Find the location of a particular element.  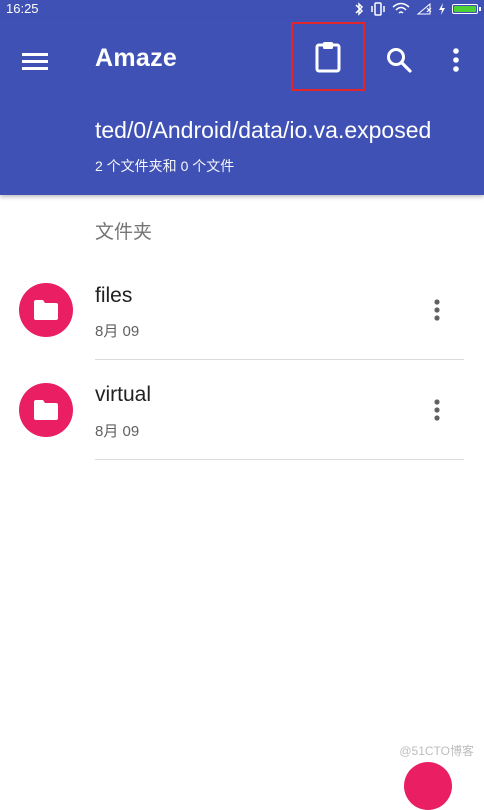

list-item-name: files is located at coordinates (114, 295).